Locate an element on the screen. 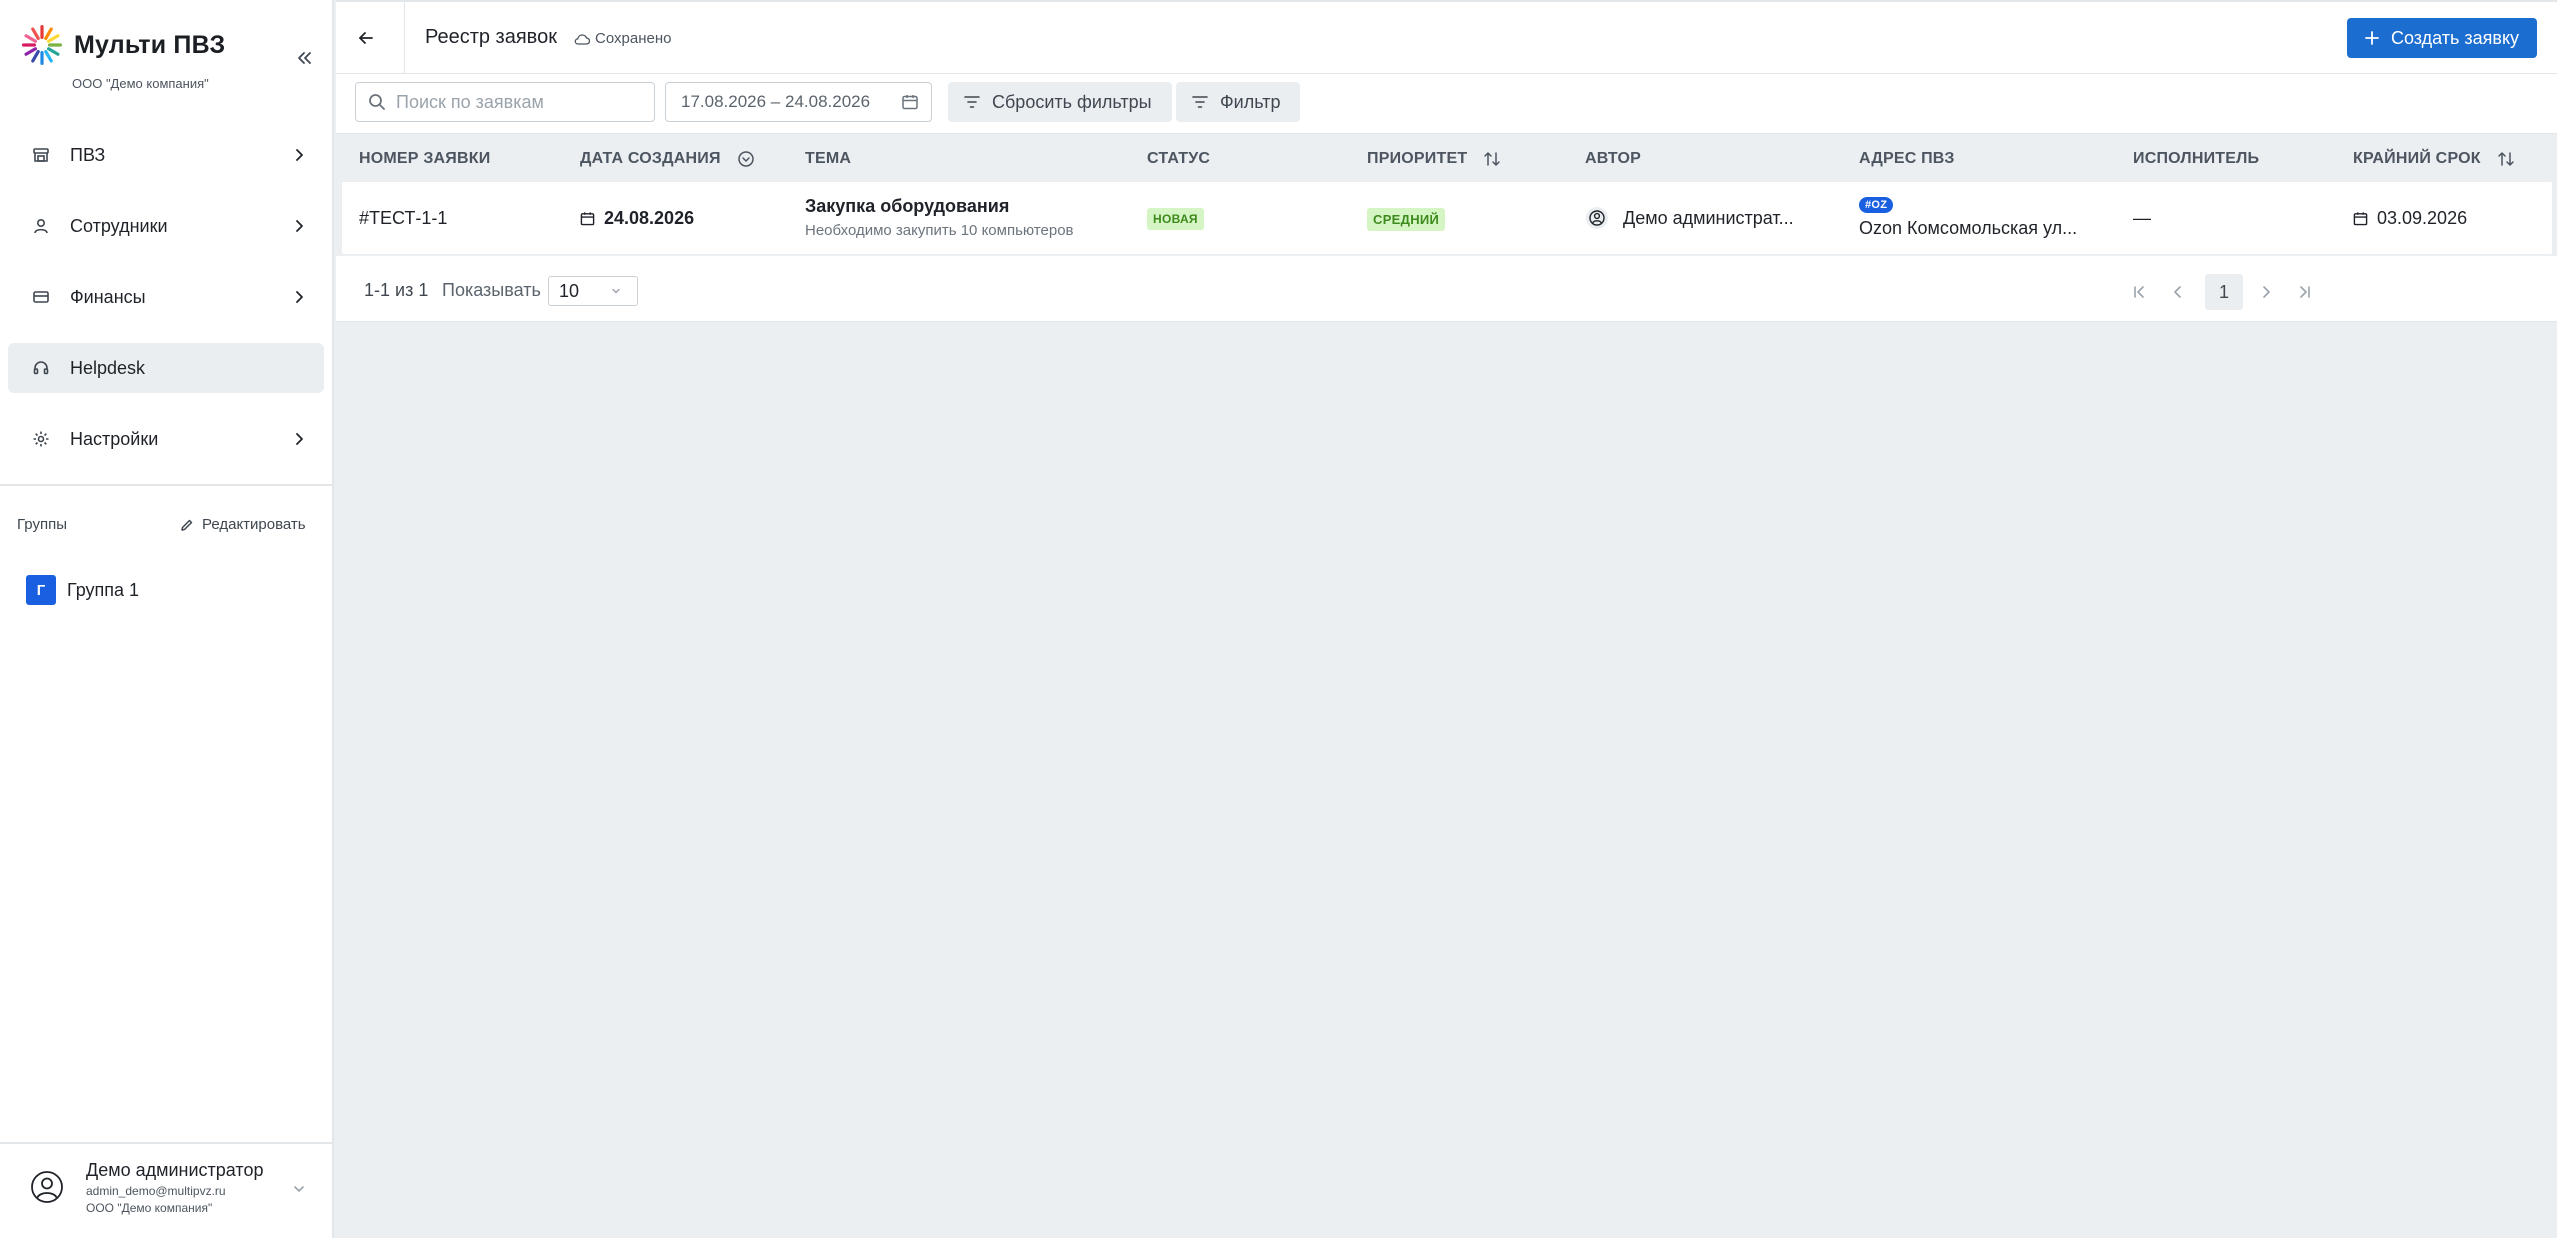 This screenshot has width=2557, height=1238. column-header-label: ТЕМА is located at coordinates (828, 158).